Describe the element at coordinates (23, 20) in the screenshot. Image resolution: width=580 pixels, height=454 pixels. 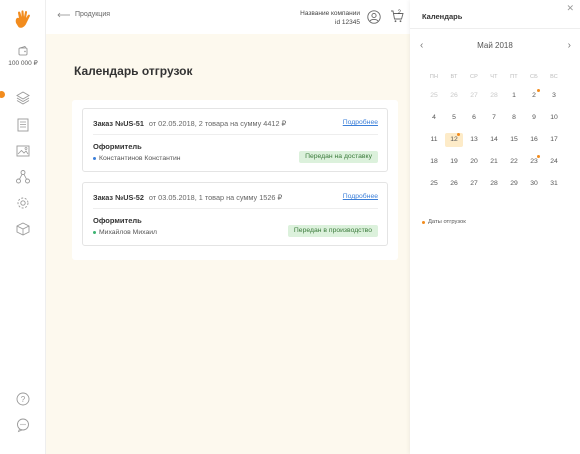
I see `logo-hand-icon` at that location.